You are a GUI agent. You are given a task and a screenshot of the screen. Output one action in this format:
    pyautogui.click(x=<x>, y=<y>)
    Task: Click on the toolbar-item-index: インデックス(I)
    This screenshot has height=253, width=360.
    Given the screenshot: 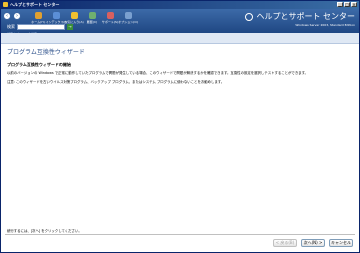 What is the action you would take?
    pyautogui.click(x=56, y=18)
    